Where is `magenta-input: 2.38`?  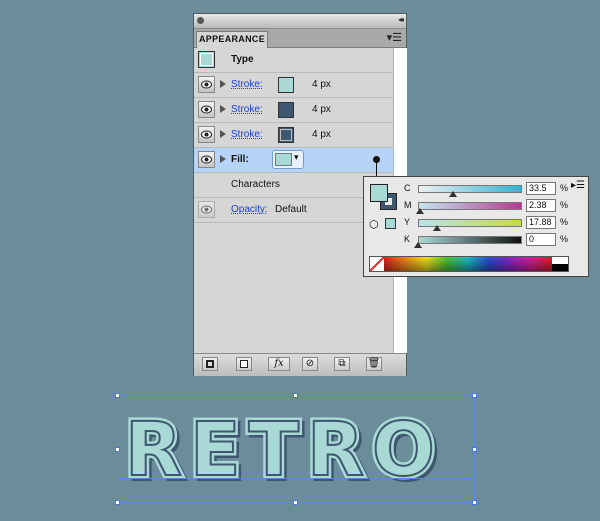
magenta-input: 2.38 is located at coordinates (541, 205).